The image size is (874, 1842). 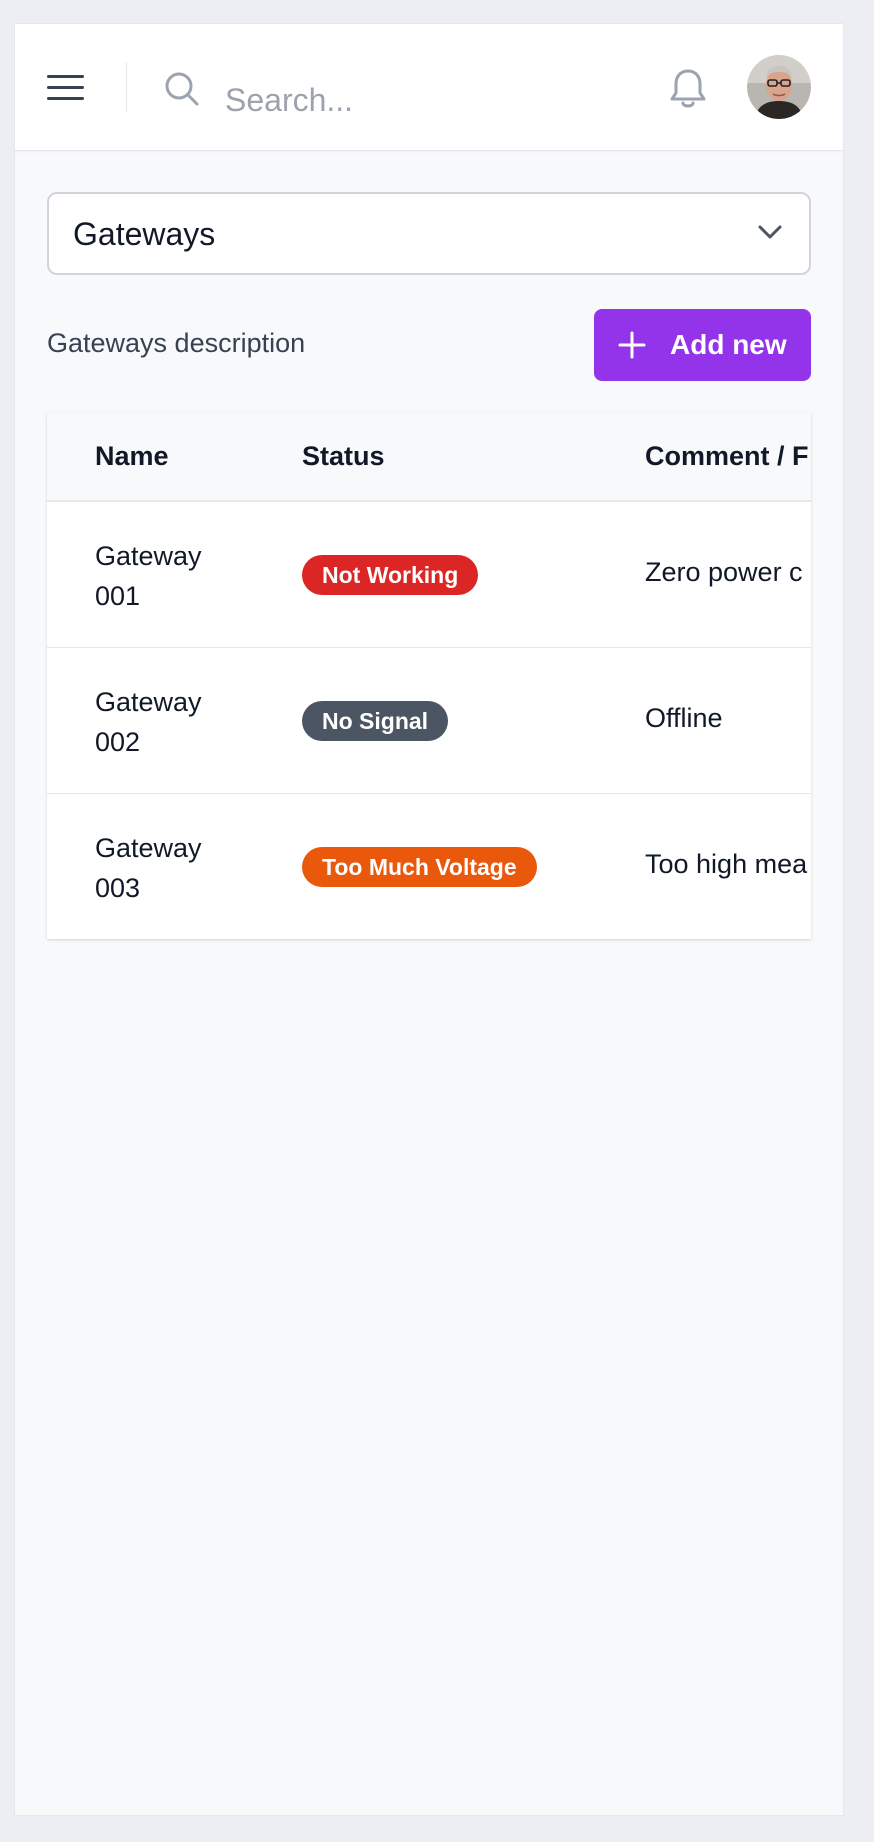 I want to click on plus-icon, so click(x=632, y=345).